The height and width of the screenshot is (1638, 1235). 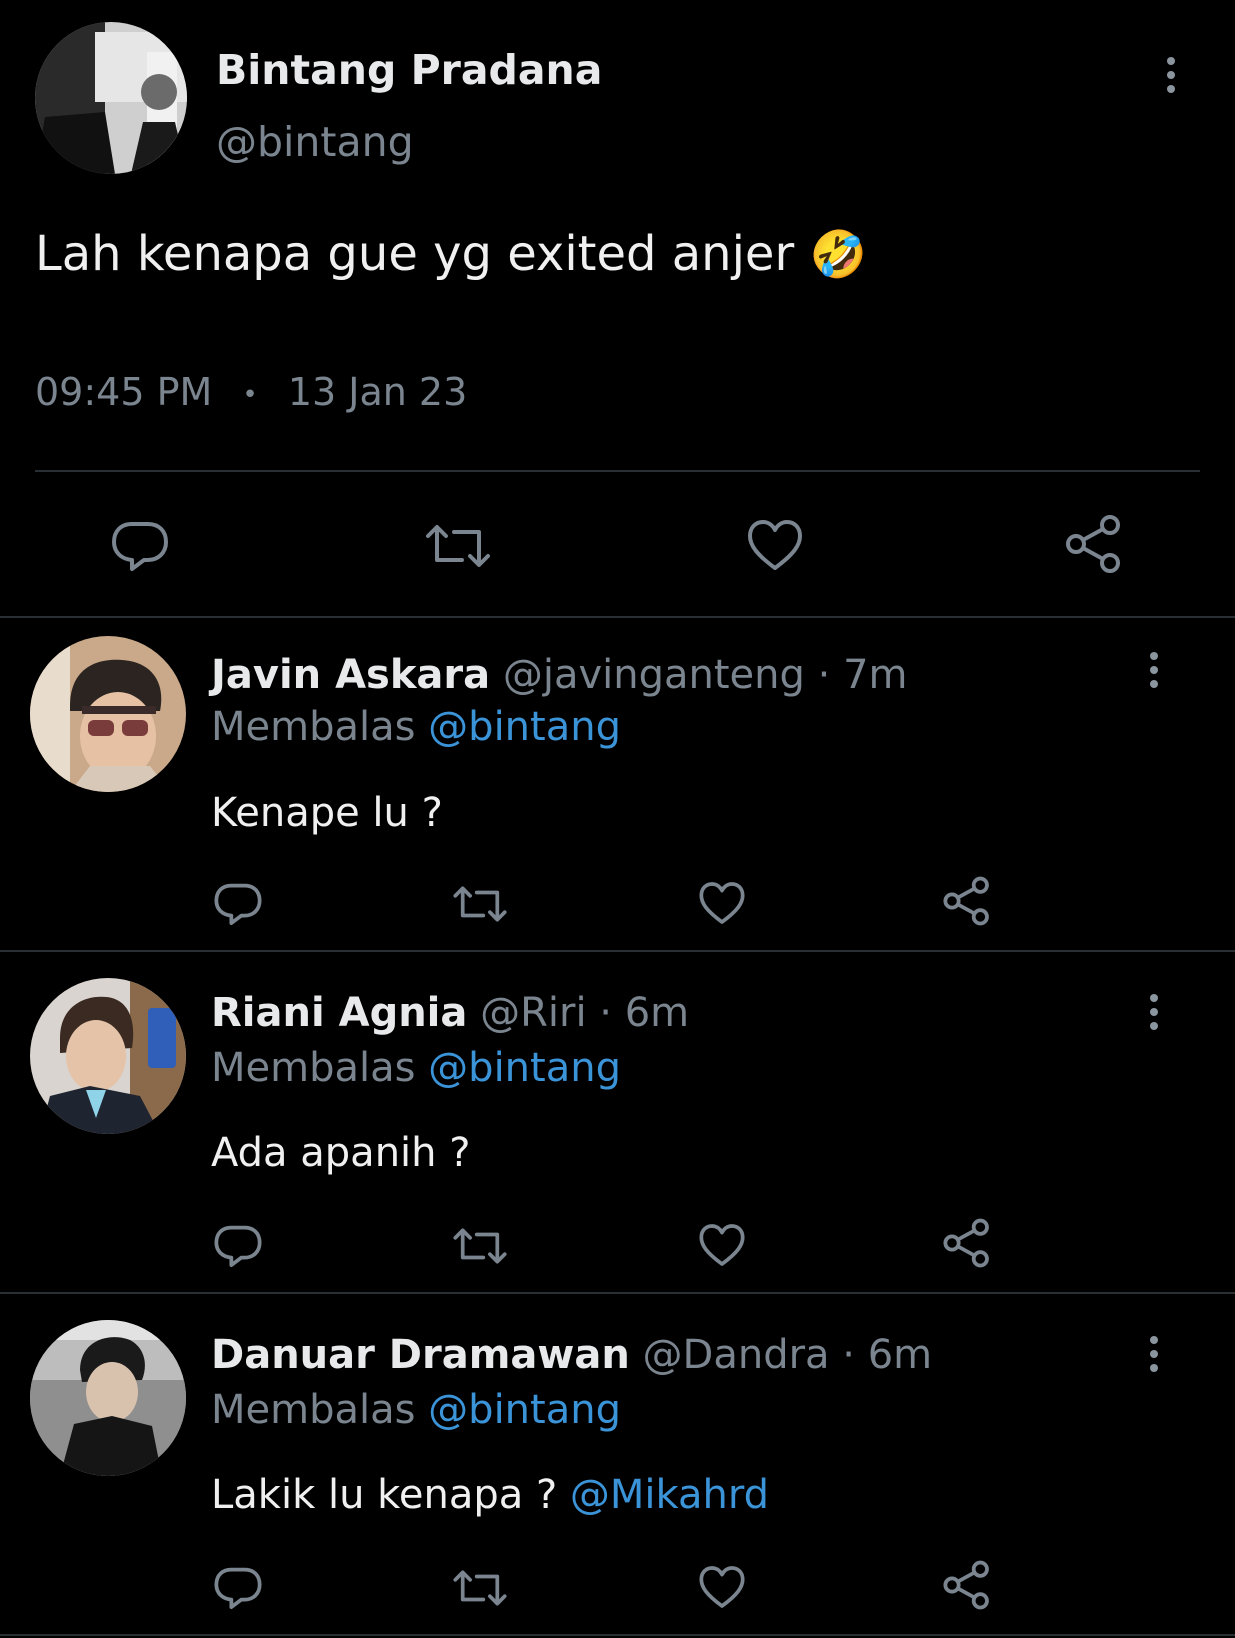 I want to click on tweet-time: 09:45 PM, so click(x=124, y=392).